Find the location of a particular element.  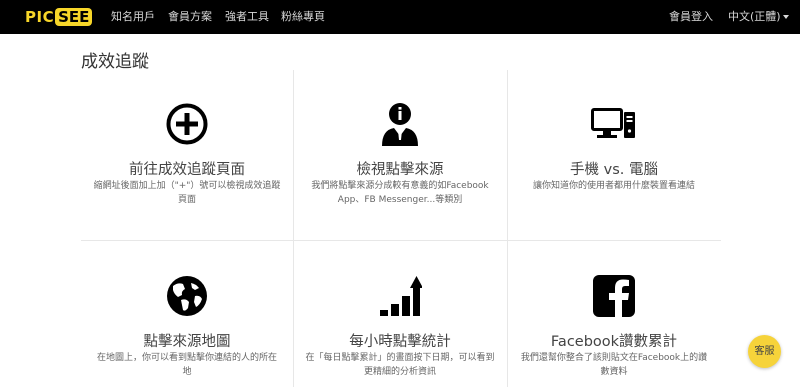

card-description: 縮網址後面加上加（"+"）號可以檢視成效追蹤頁面 is located at coordinates (187, 193).